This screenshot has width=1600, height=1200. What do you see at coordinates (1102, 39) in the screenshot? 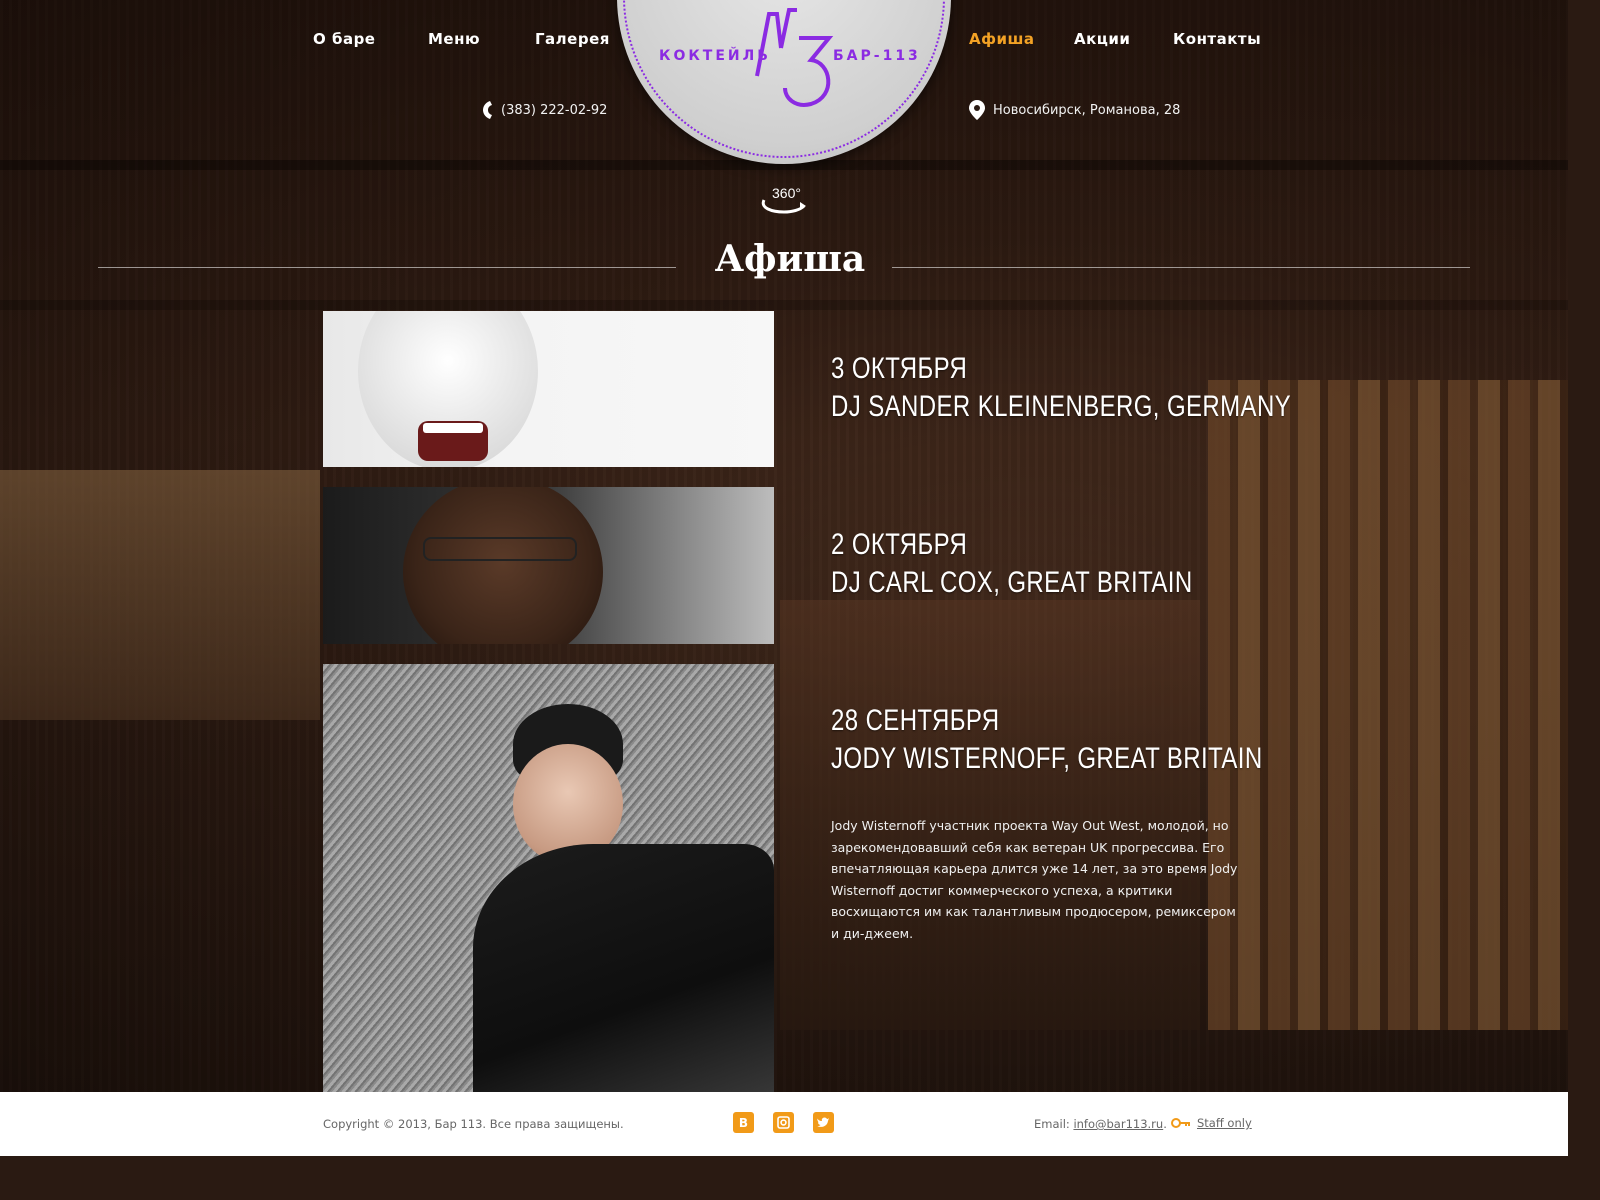
I see `nav-item-promos: Акции` at bounding box center [1102, 39].